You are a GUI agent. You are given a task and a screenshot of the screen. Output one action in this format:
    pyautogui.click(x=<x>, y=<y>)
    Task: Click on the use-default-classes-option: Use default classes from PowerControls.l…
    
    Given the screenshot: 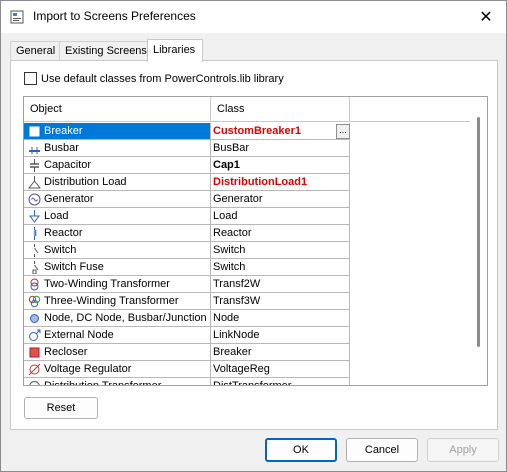 What is the action you would take?
    pyautogui.click(x=154, y=78)
    